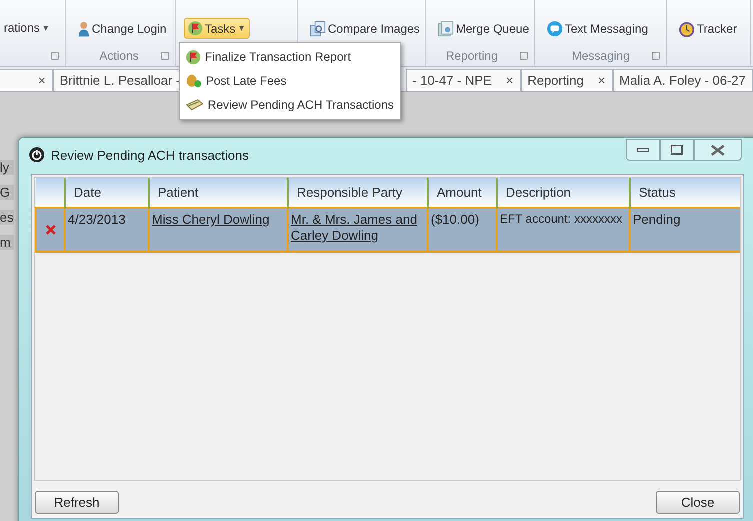 The height and width of the screenshot is (521, 753). I want to click on ribbon-button: Tasks ▼, so click(217, 28).